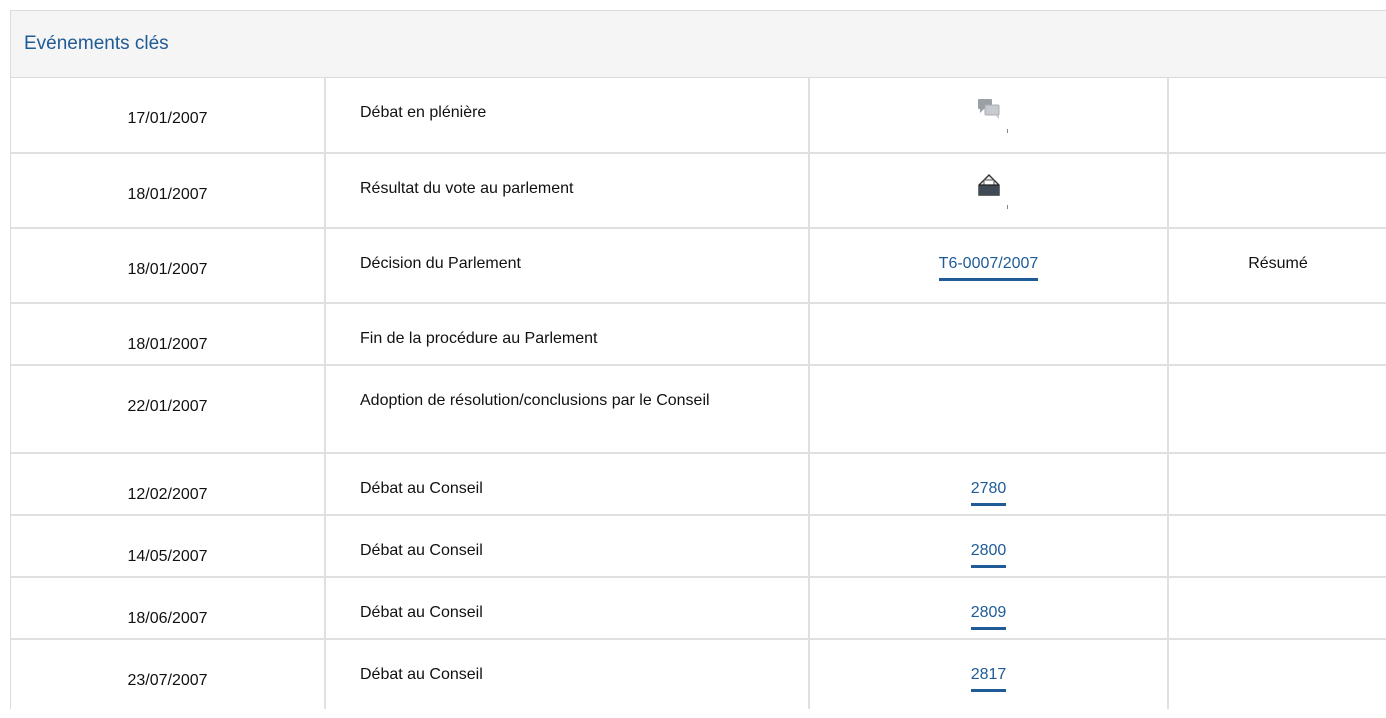  I want to click on document-cell: T6-0007/2007, so click(989, 266).